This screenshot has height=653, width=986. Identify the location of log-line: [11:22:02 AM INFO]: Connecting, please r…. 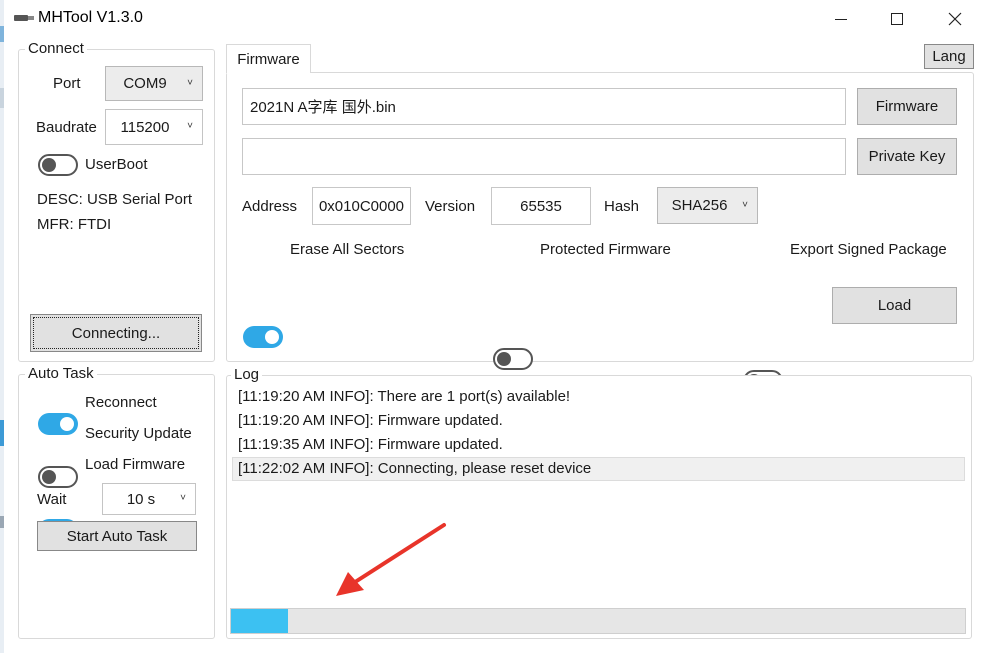
(415, 468).